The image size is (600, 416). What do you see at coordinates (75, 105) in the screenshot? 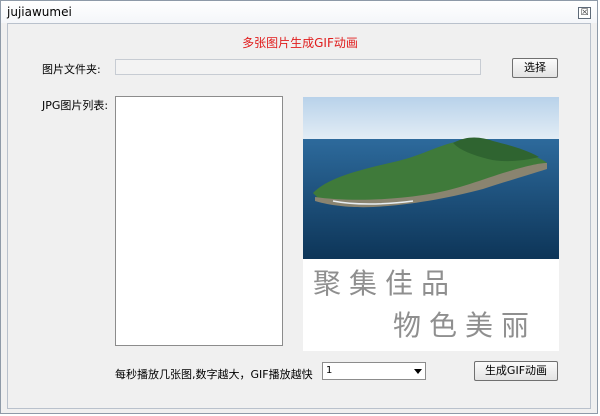
I see `jpg-list-label: JPG图片列表:` at bounding box center [75, 105].